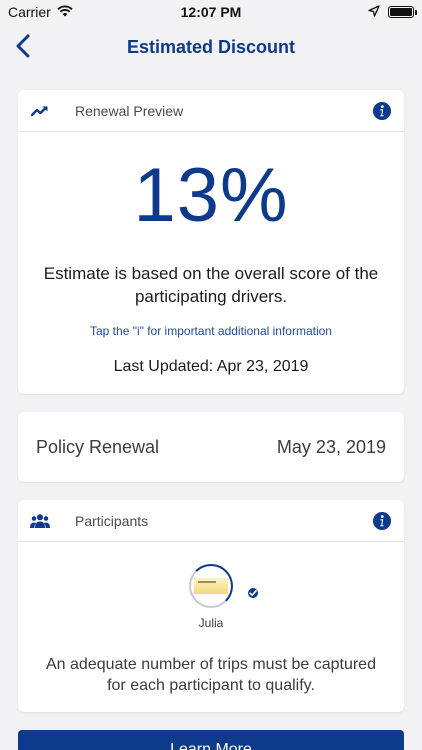 This screenshot has height=750, width=422. Describe the element at coordinates (331, 446) in the screenshot. I see `policy-renewal-date: May 23, 2019` at that location.